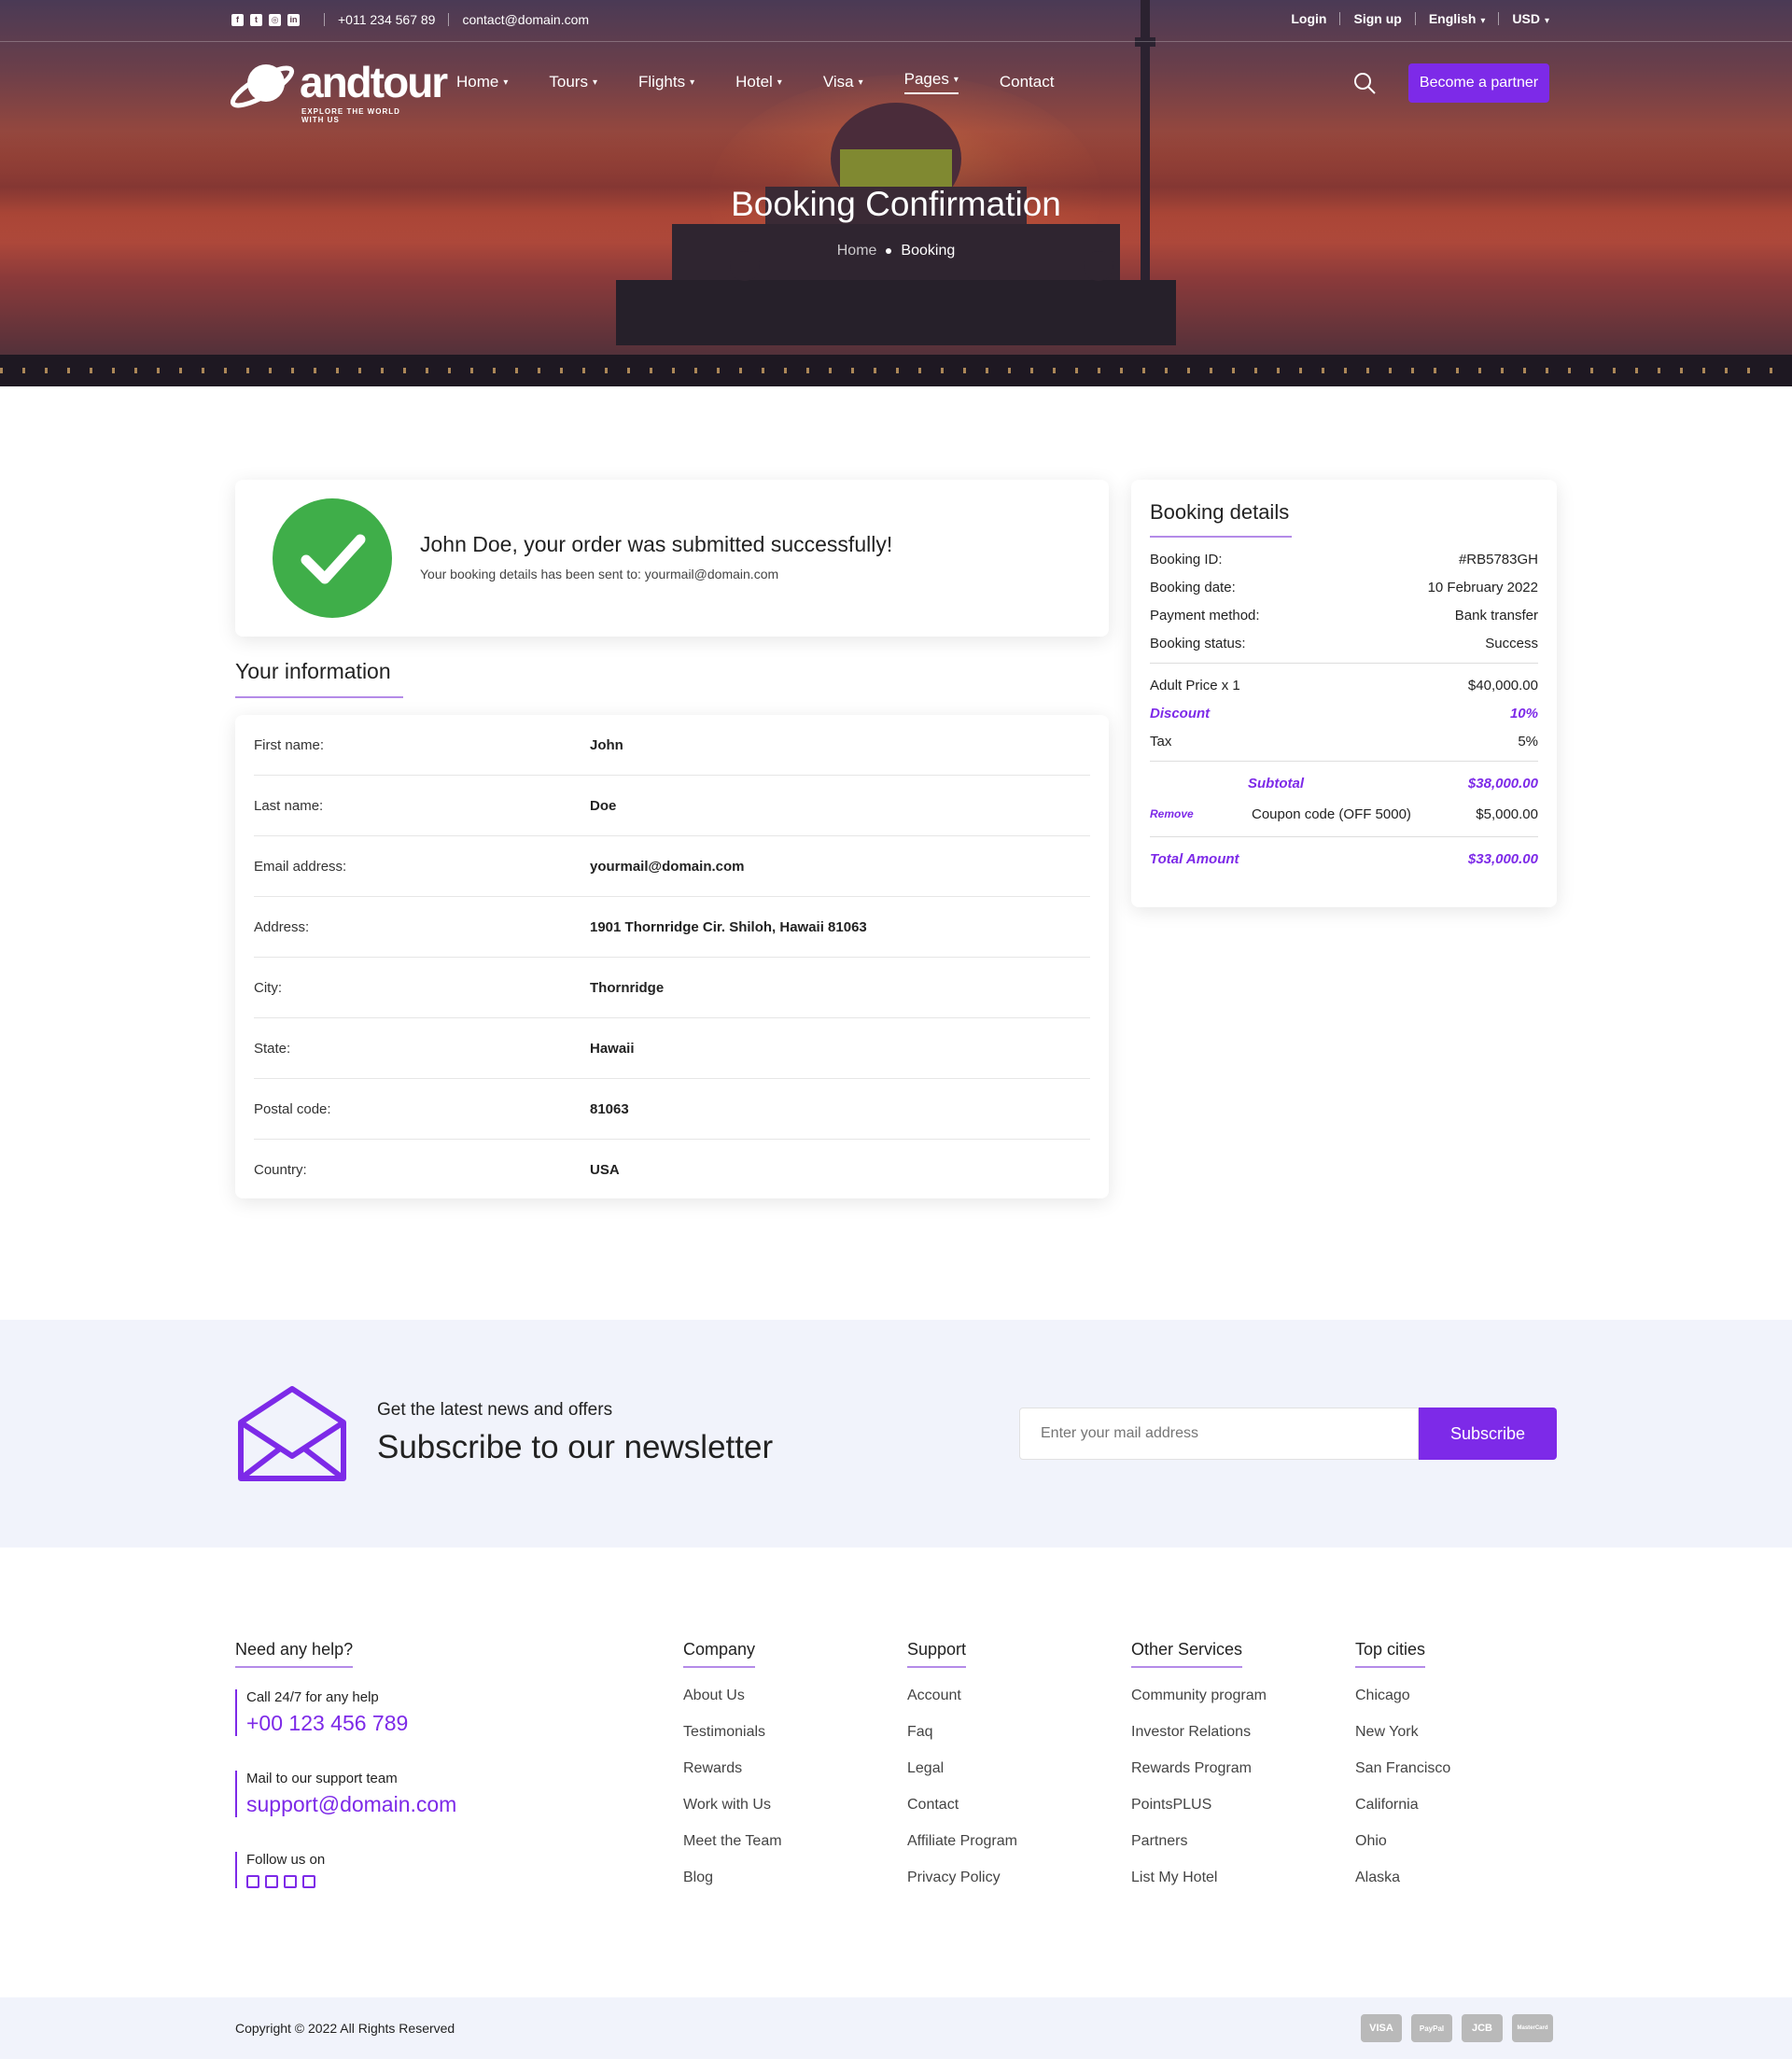 The height and width of the screenshot is (2059, 1792). Describe the element at coordinates (1478, 83) in the screenshot. I see `become-partner-button: Become a partner` at that location.